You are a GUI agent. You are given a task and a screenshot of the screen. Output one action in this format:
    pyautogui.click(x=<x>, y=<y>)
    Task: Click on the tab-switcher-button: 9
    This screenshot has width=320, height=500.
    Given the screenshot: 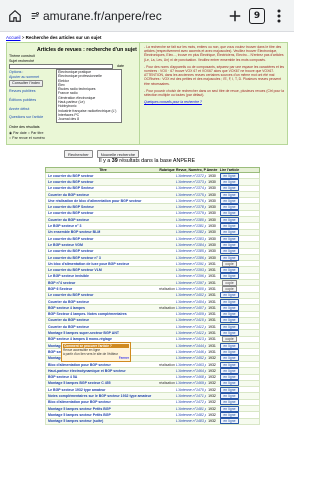 What is the action you would take?
    pyautogui.click(x=257, y=16)
    